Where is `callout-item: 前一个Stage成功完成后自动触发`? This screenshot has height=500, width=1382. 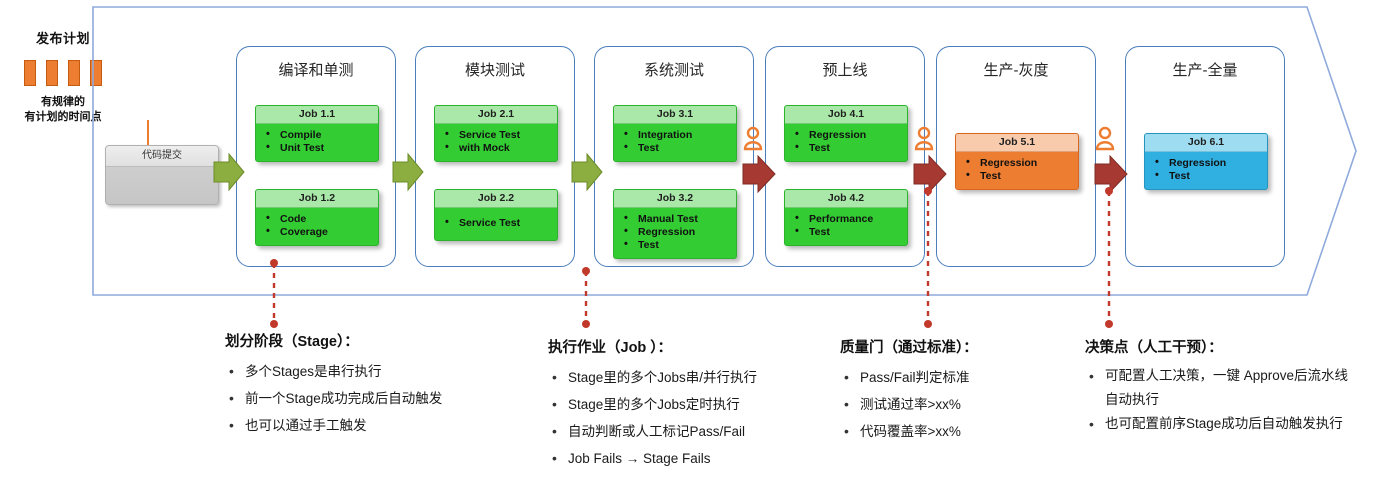 callout-item: 前一个Stage成功完成后自动触发 is located at coordinates (385, 398).